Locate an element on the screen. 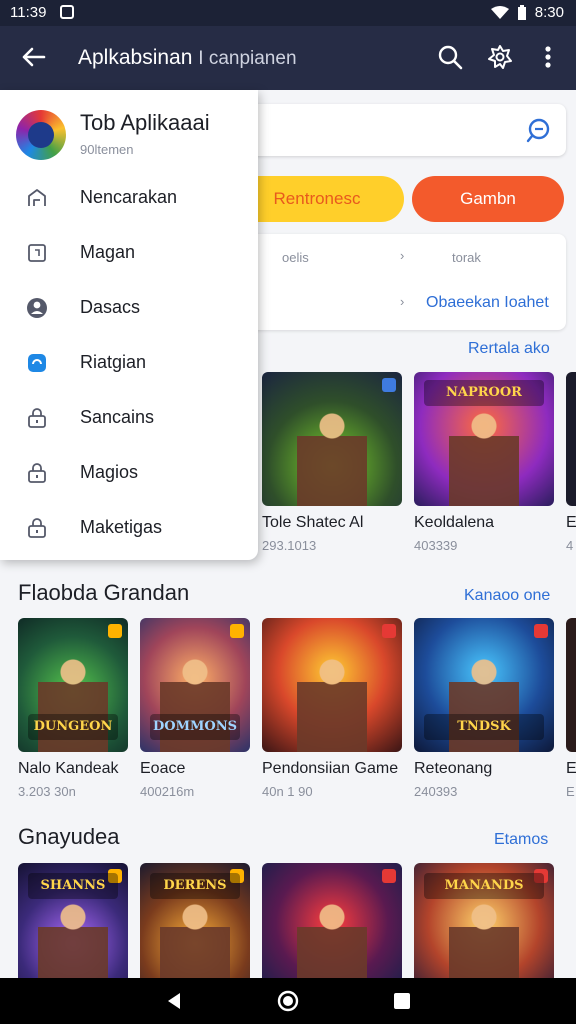  drawer-item-label: Magios is located at coordinates (109, 472).